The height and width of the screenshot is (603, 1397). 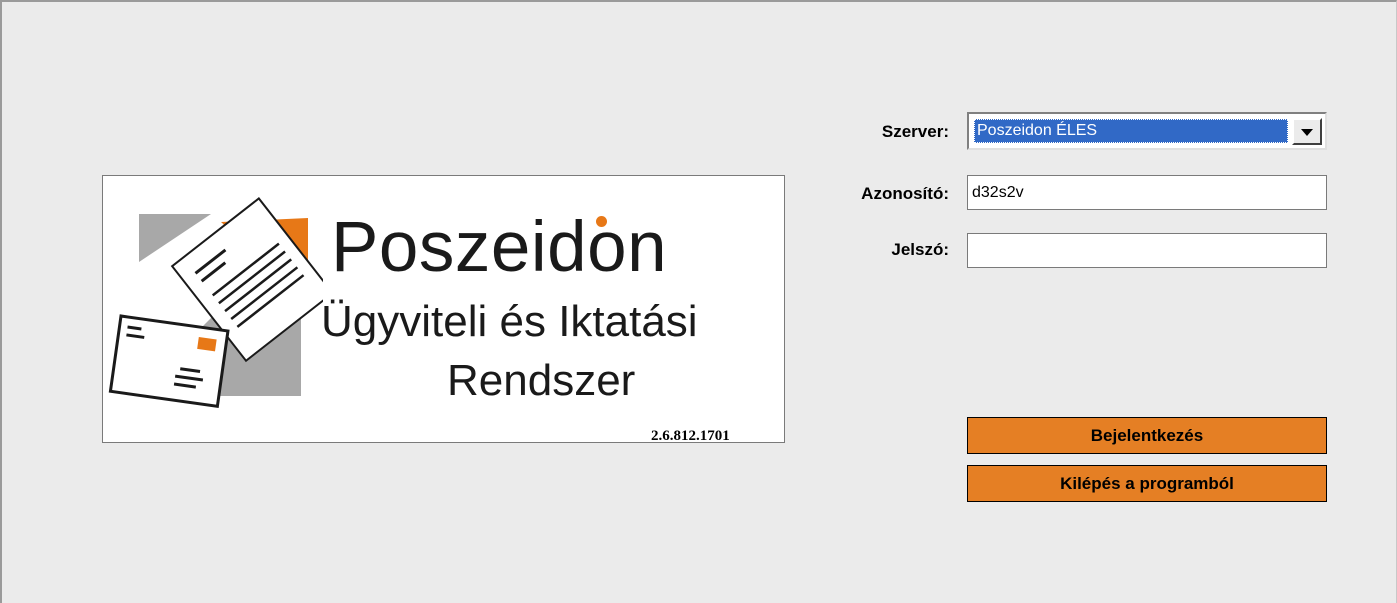 What do you see at coordinates (1147, 250) in the screenshot?
I see `password-field` at bounding box center [1147, 250].